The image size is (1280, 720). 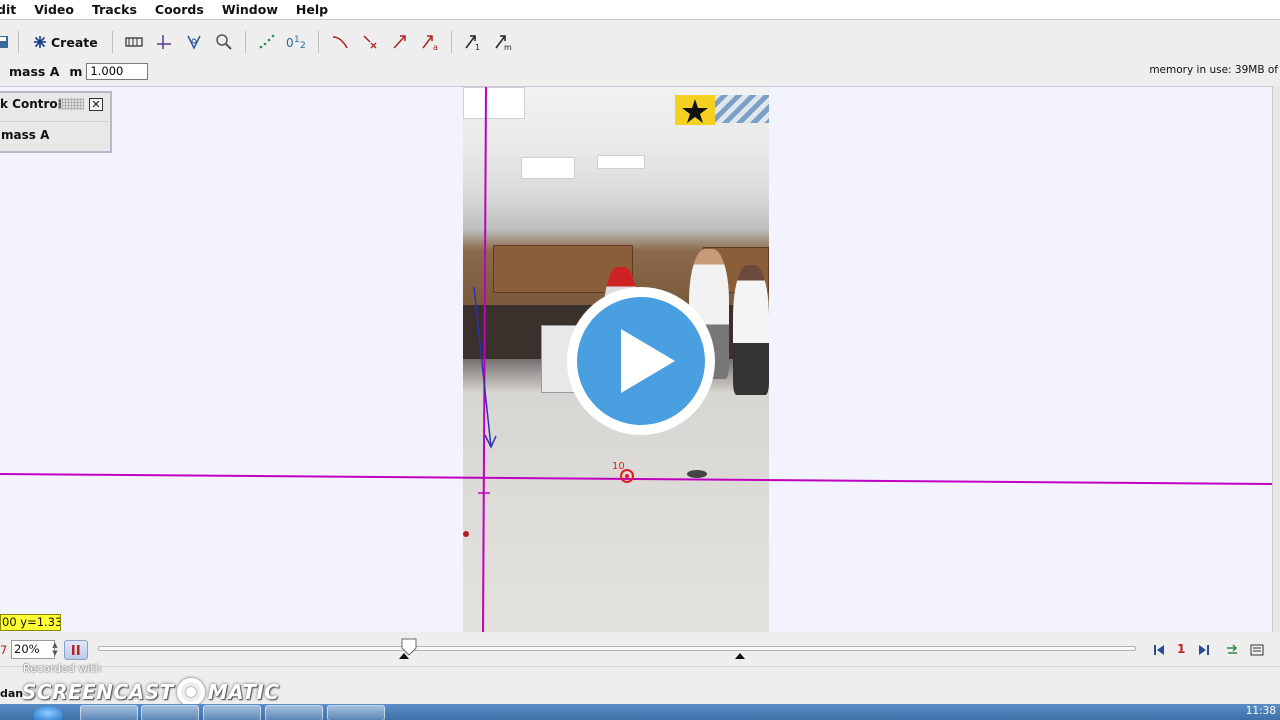 What do you see at coordinates (54, 134) in the screenshot?
I see `track-button-mass-a: mass A` at bounding box center [54, 134].